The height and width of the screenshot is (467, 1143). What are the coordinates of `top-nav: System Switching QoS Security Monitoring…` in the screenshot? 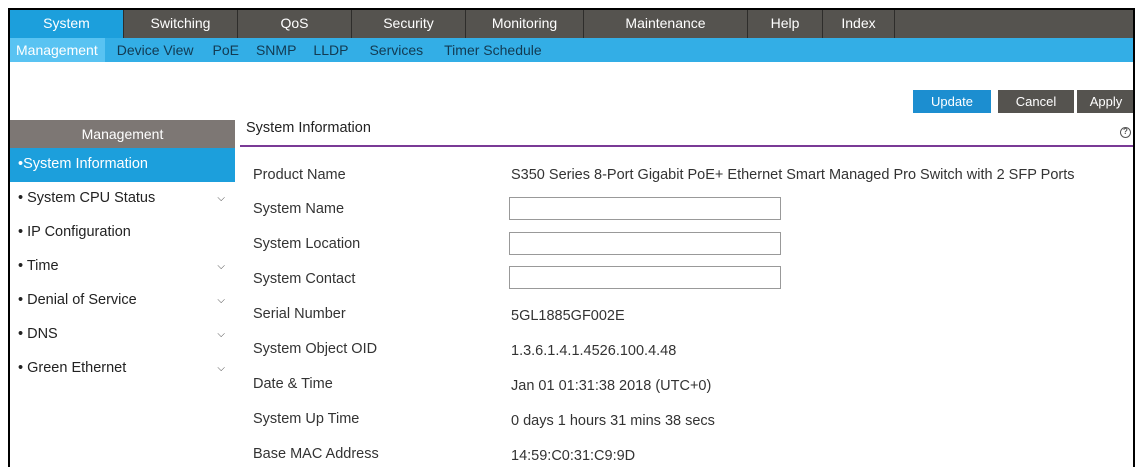 It's located at (571, 24).